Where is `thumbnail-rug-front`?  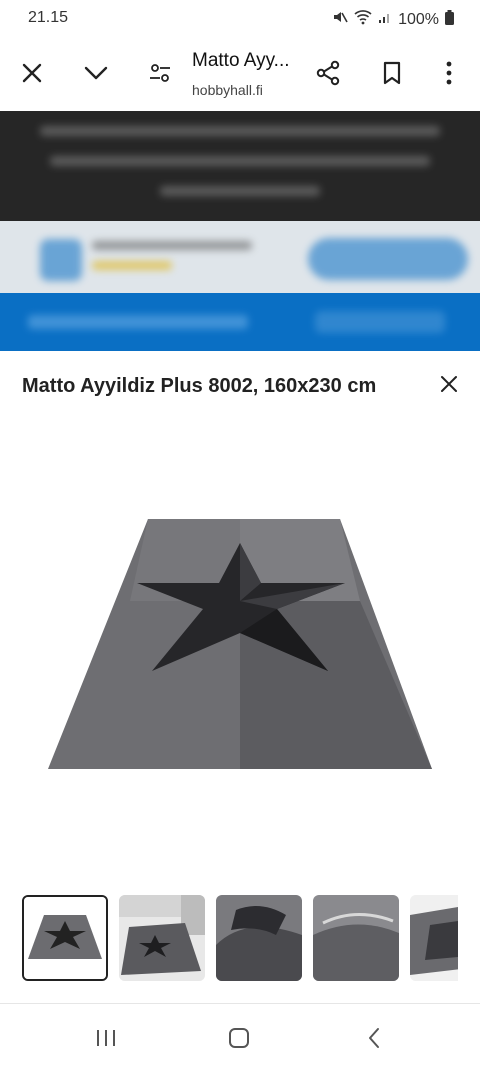
thumbnail-rug-front is located at coordinates (65, 938).